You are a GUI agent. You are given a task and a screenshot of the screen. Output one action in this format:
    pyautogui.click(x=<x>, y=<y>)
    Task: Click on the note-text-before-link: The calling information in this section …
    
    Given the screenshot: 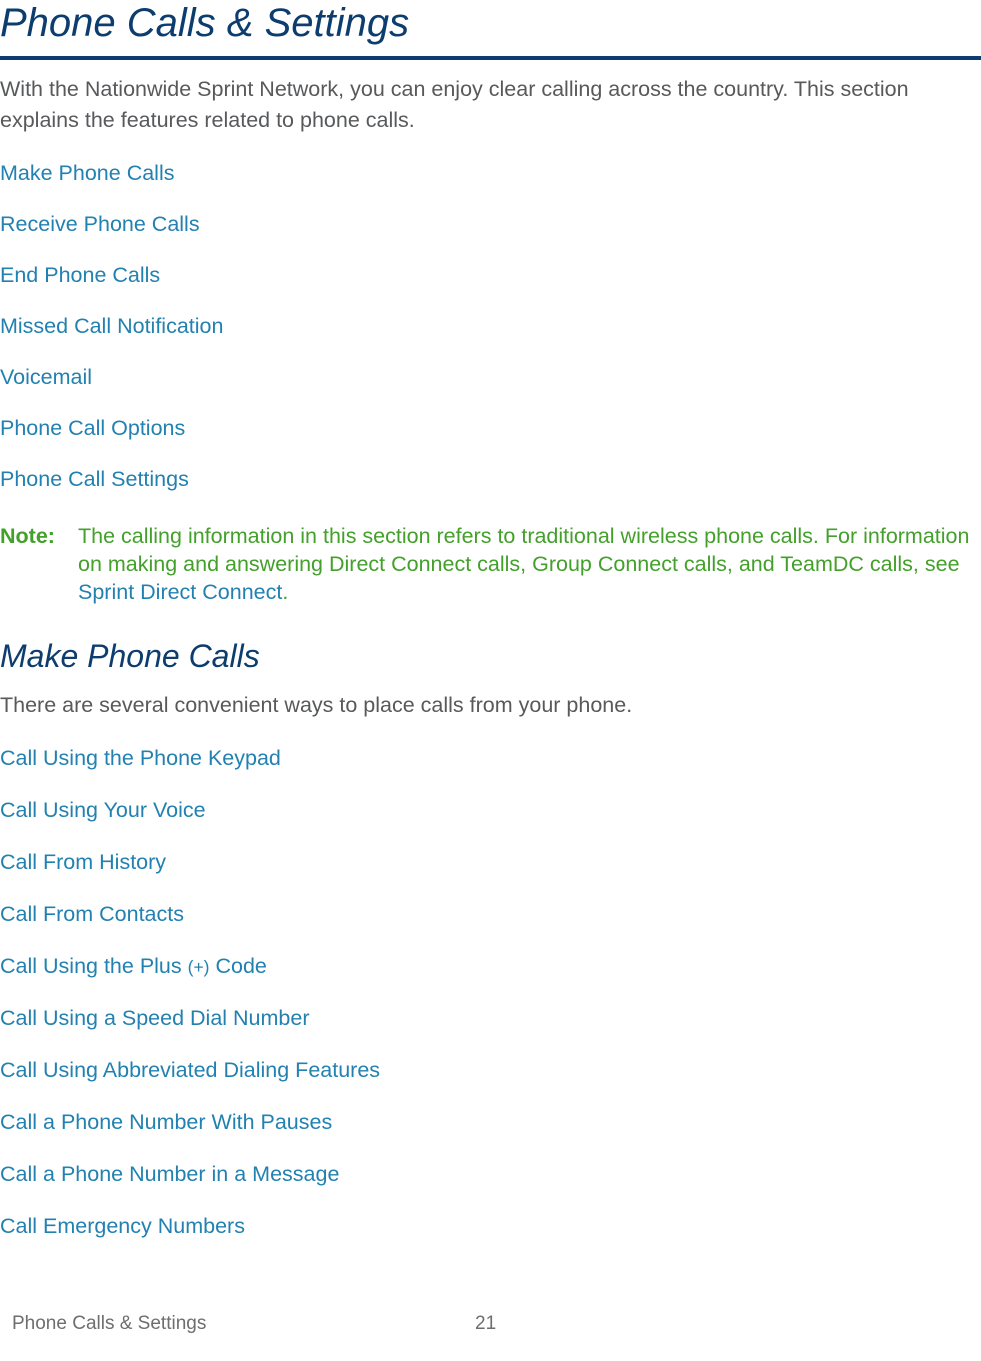 What is the action you would take?
    pyautogui.click(x=524, y=550)
    